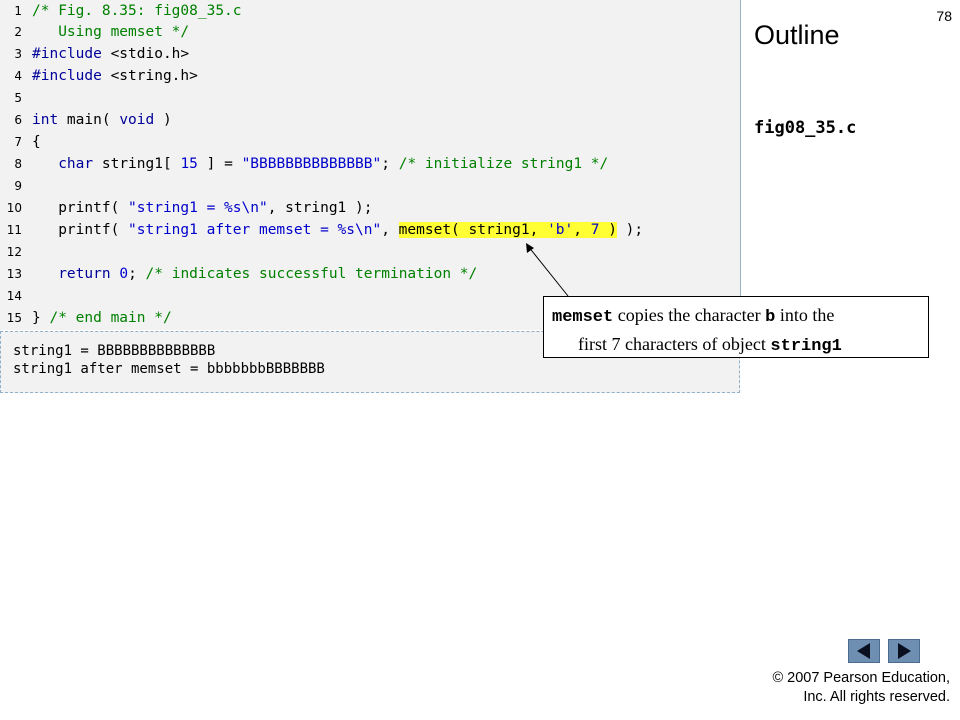 Image resolution: width=960 pixels, height=720 pixels. What do you see at coordinates (805, 128) in the screenshot?
I see `file-name-label: fig08_35.c` at bounding box center [805, 128].